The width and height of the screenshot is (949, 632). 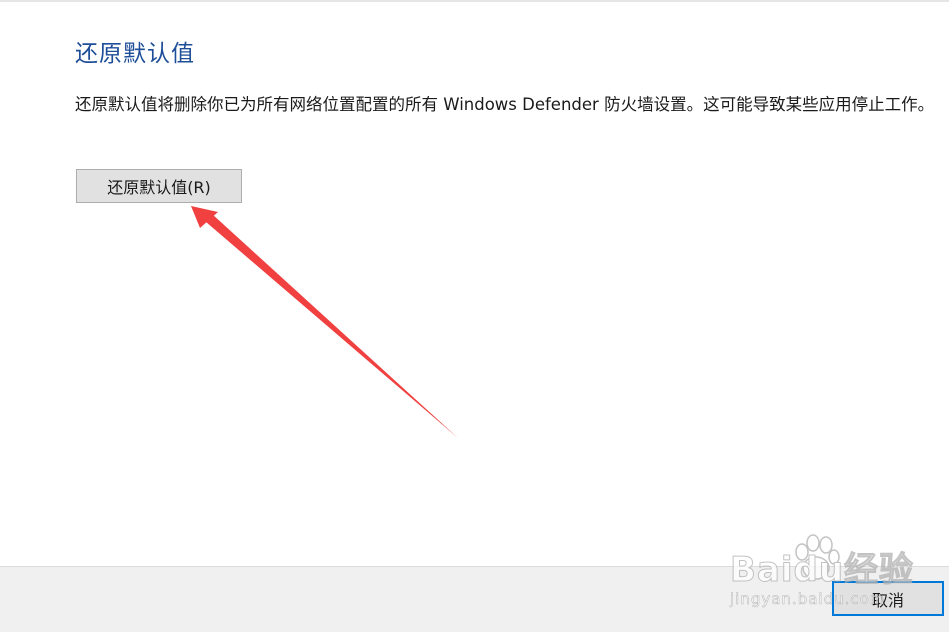 I want to click on top-divider, so click(x=474, y=1).